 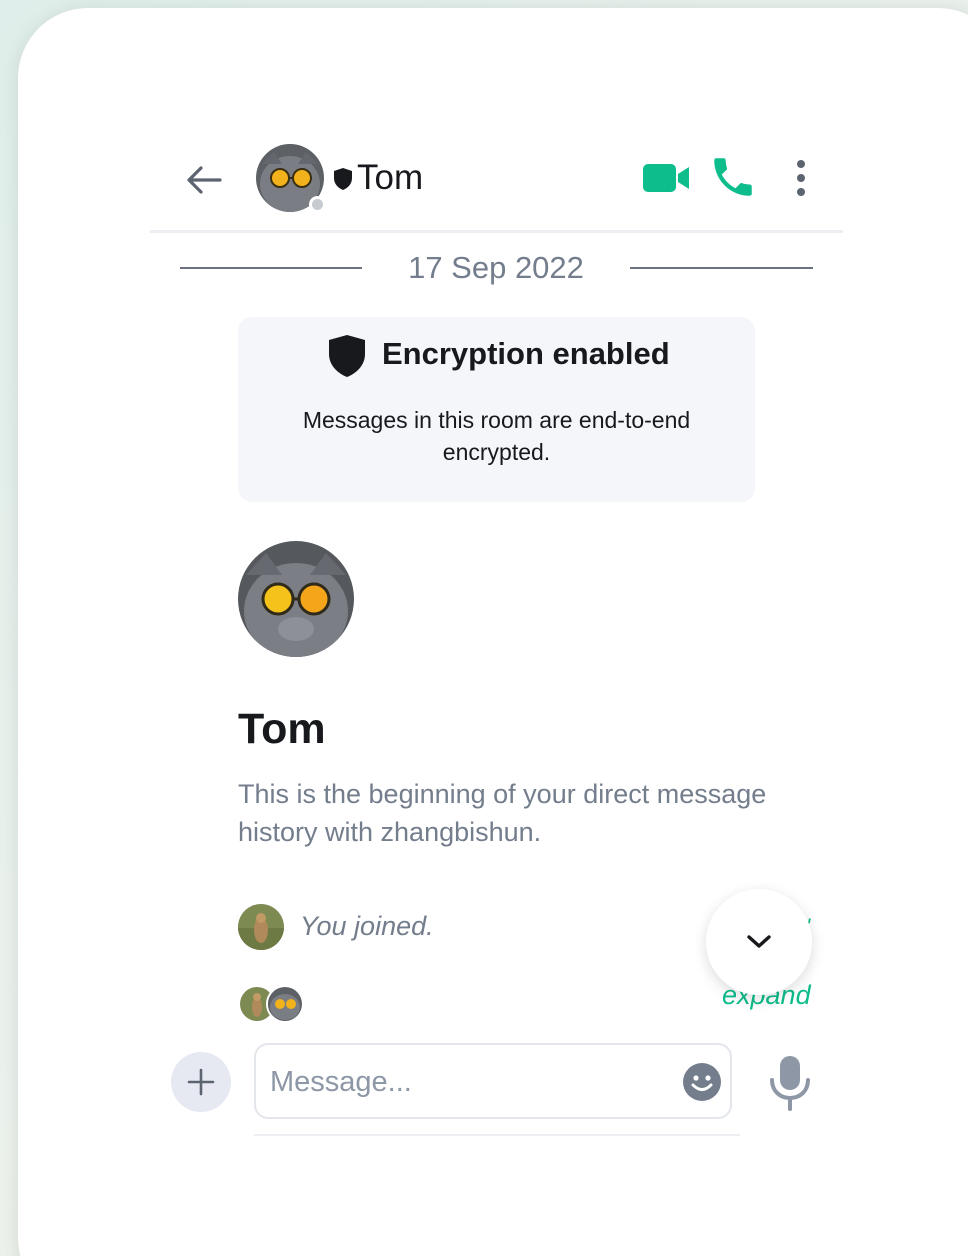 I want to click on emoji-button, so click(x=702, y=1082).